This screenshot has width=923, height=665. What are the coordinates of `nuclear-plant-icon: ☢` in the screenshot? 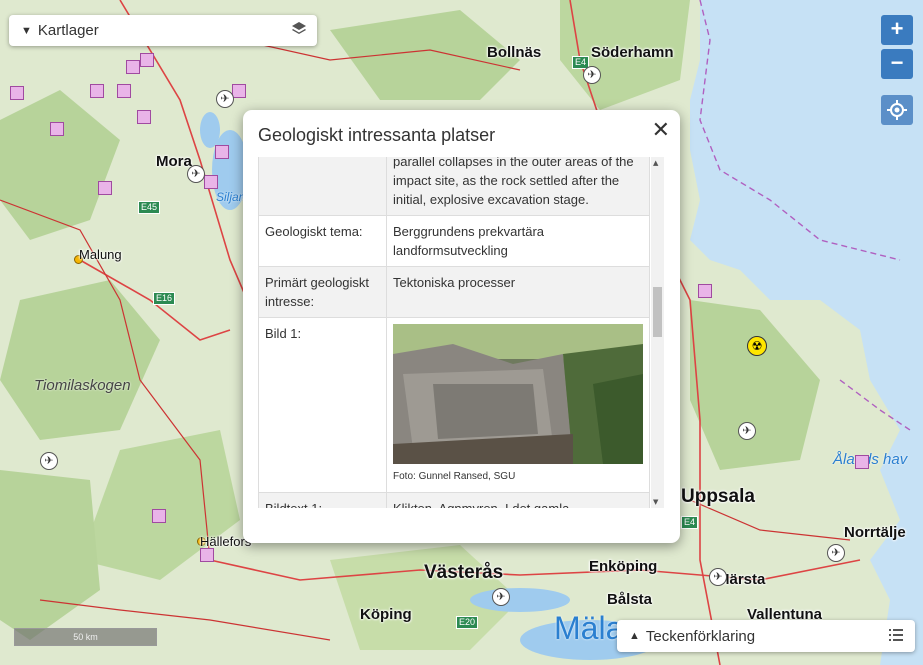 It's located at (757, 346).